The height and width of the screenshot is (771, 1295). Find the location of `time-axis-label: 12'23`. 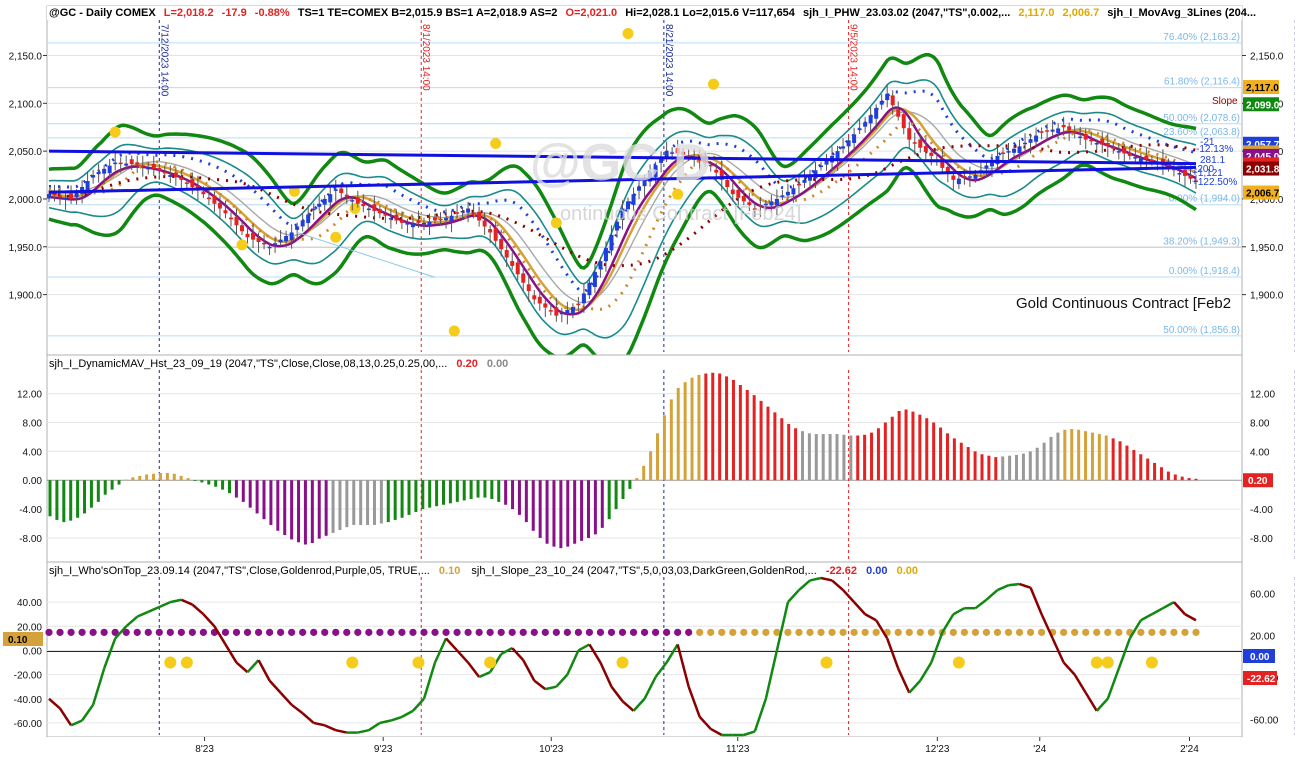

time-axis-label: 12'23 is located at coordinates (937, 749).